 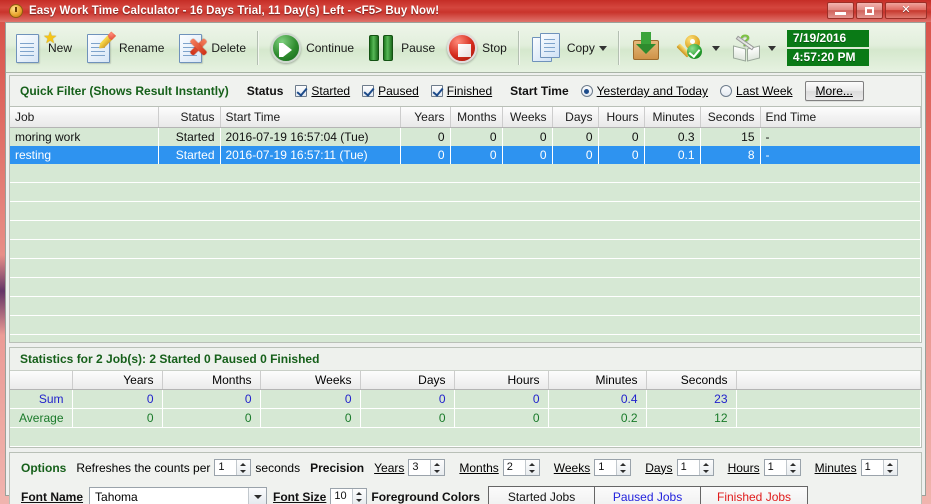 What do you see at coordinates (178, 495) in the screenshot?
I see `font-name-select: Tahoma` at bounding box center [178, 495].